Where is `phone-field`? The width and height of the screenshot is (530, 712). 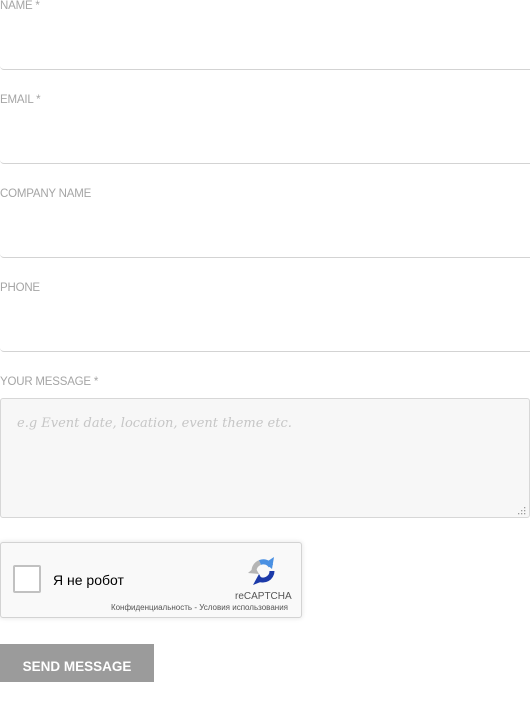
phone-field is located at coordinates (265, 333).